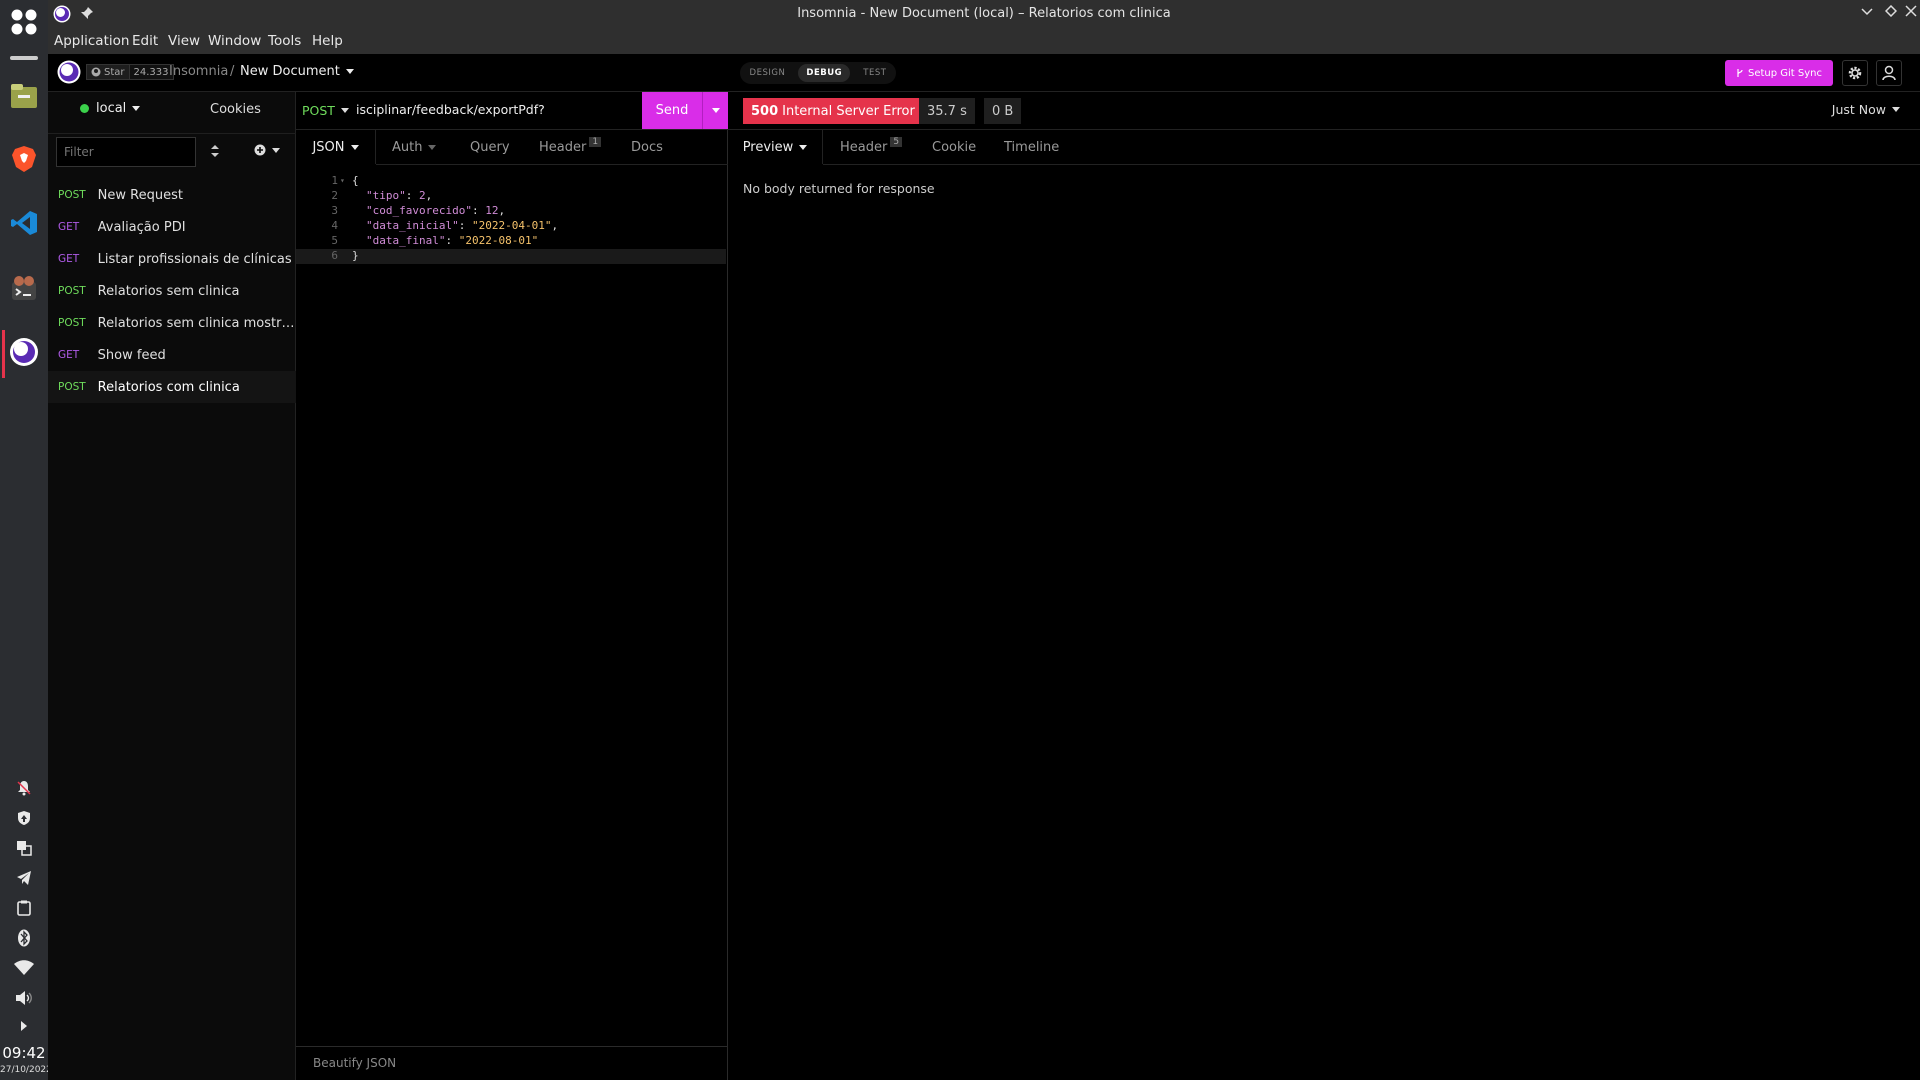 Image resolution: width=1920 pixels, height=1080 pixels. I want to click on account-button, so click(1889, 73).